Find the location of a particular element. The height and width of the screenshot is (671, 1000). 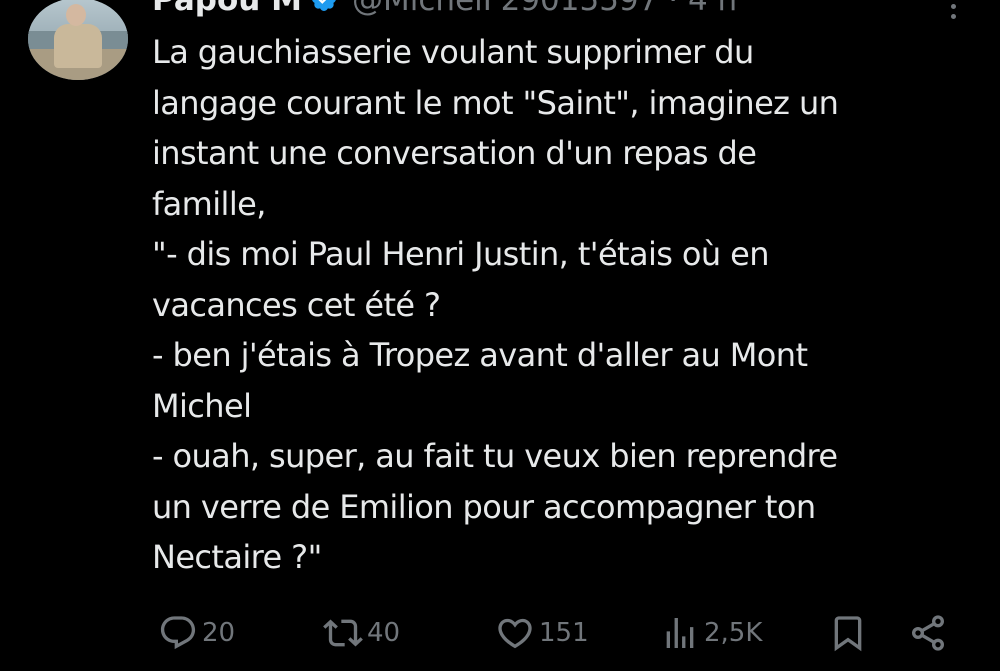

tweet-line: Nectaire ?" is located at coordinates (237, 557).